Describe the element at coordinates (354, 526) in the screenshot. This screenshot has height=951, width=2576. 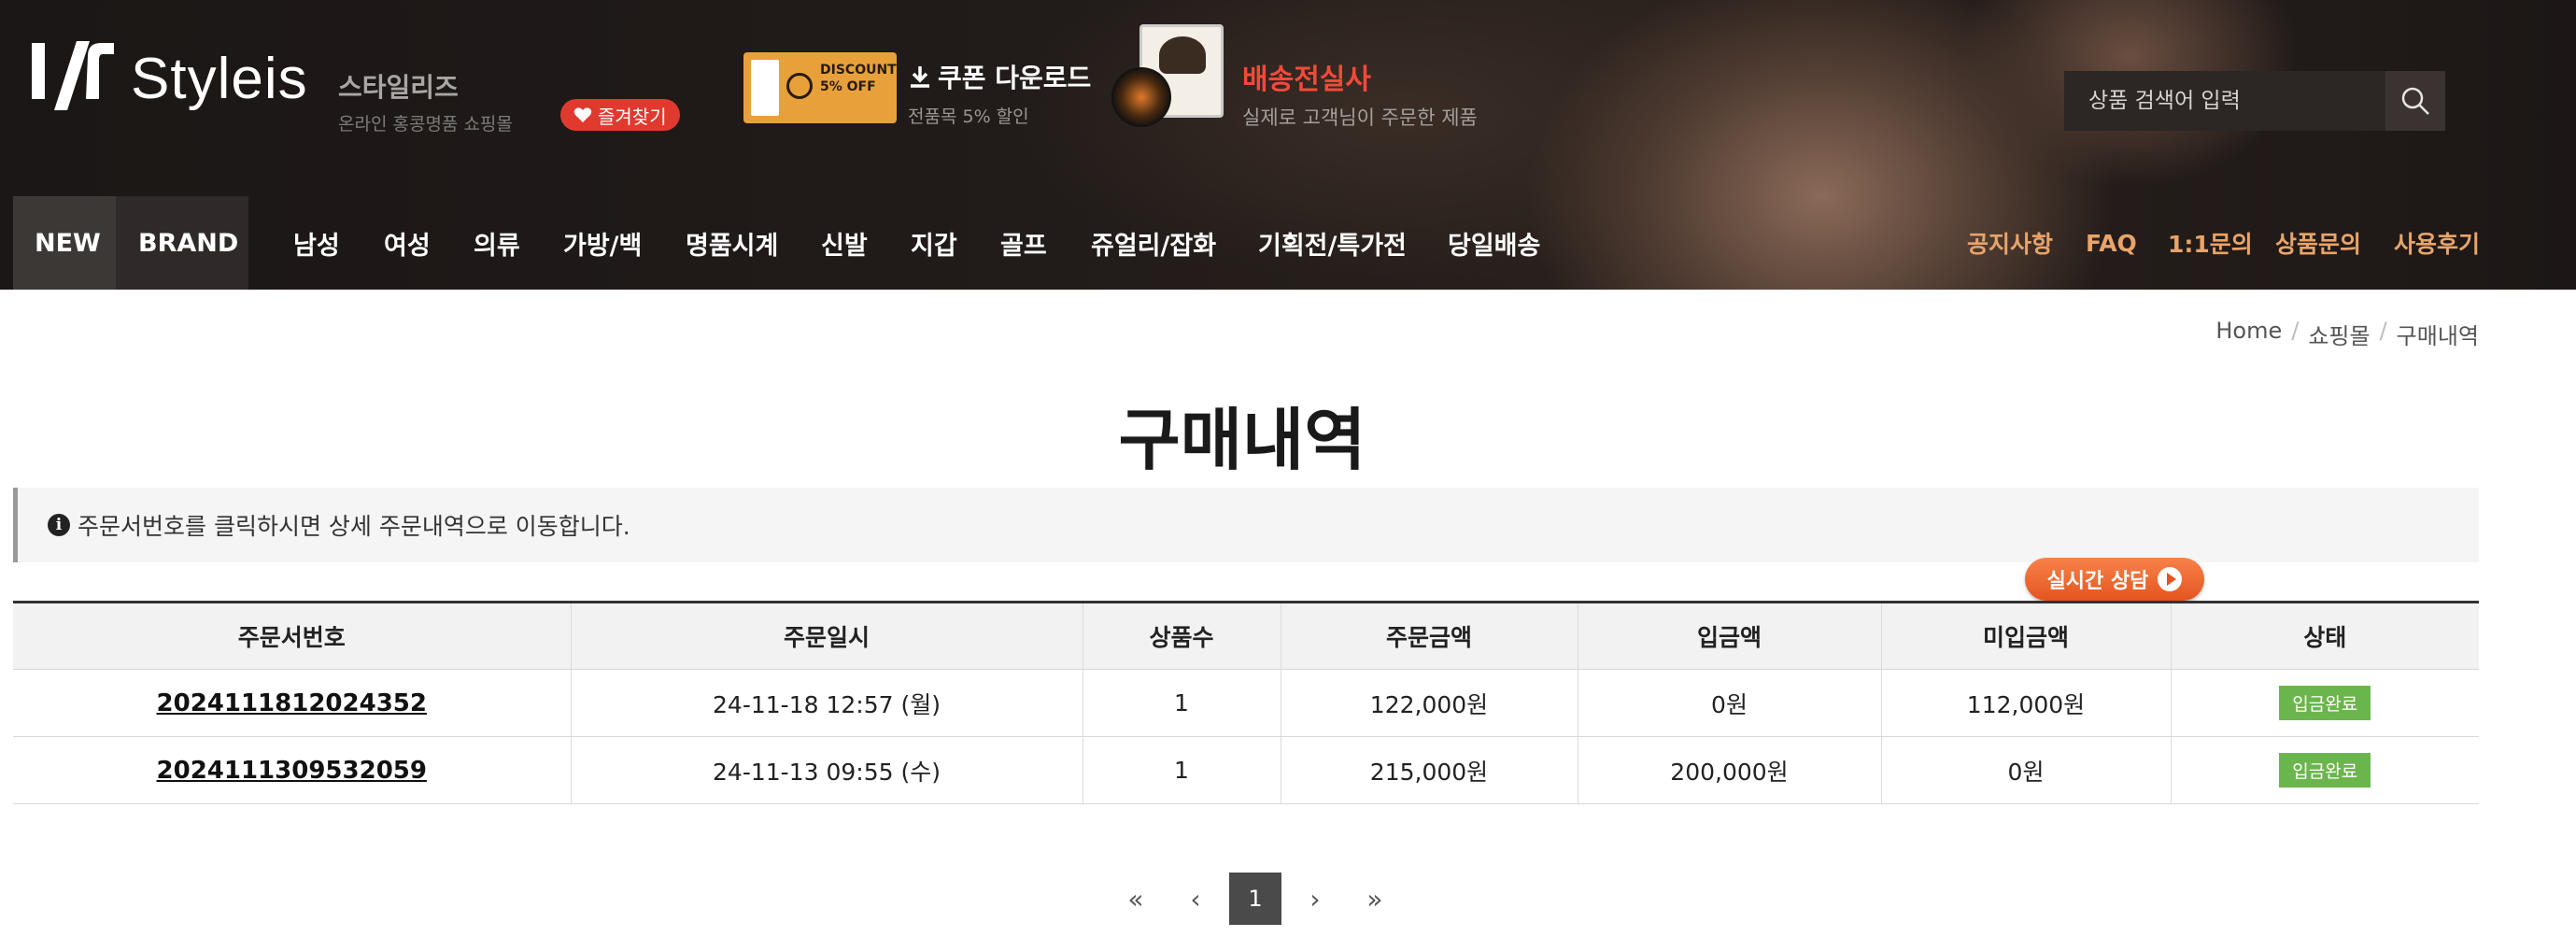
I see `notice-text: 주문서번호를 클릭하시면 상세 주문내역으로 이동합니다.` at that location.